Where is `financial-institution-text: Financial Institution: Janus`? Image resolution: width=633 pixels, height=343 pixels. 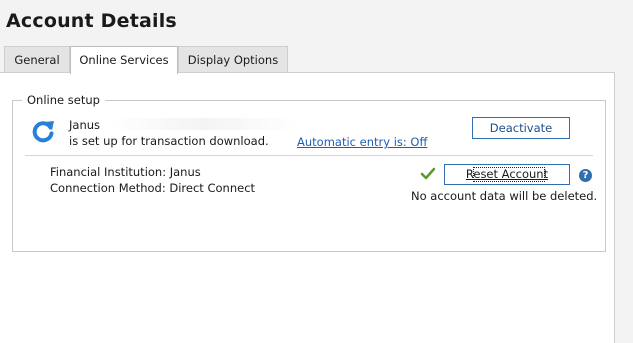
financial-institution-text: Financial Institution: Janus is located at coordinates (125, 172).